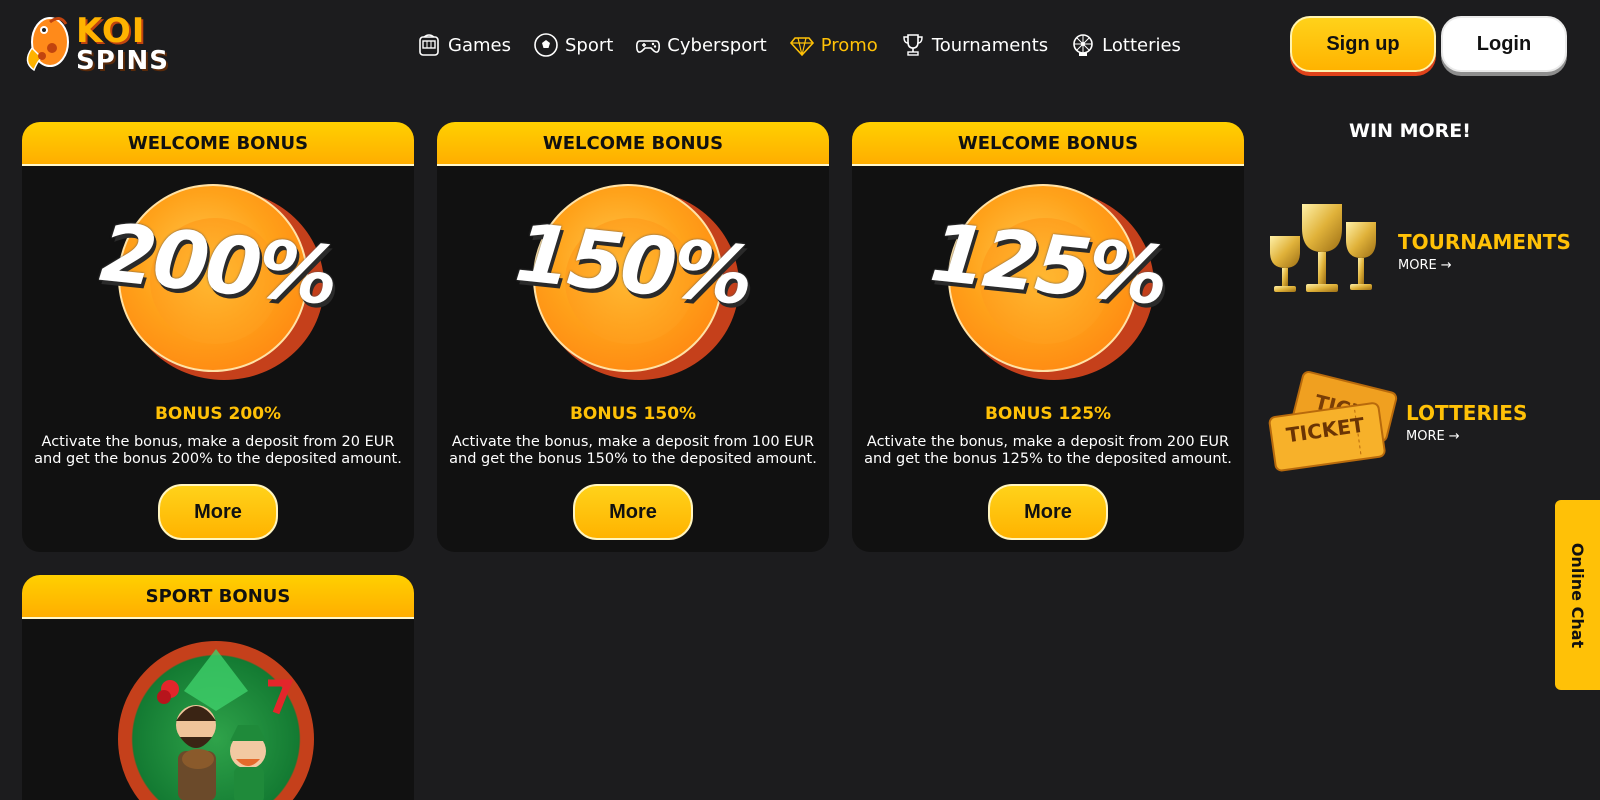  Describe the element at coordinates (913, 45) in the screenshot. I see `trophy-icon` at that location.